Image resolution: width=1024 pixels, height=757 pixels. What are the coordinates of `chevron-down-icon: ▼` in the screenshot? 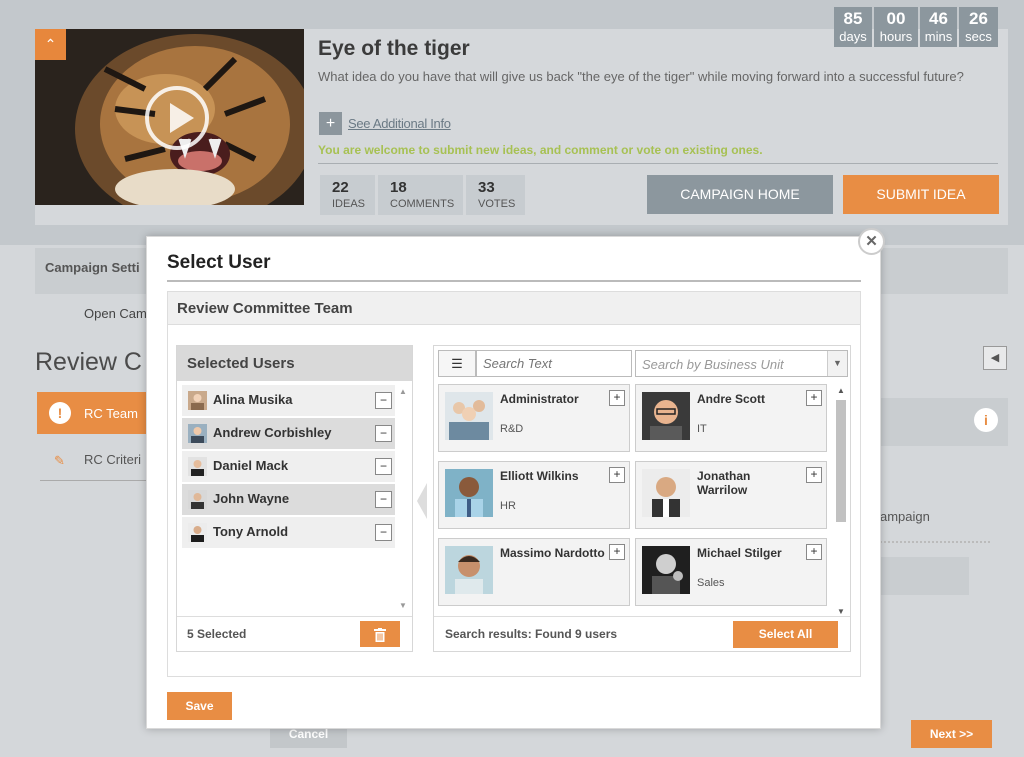 It's located at (837, 363).